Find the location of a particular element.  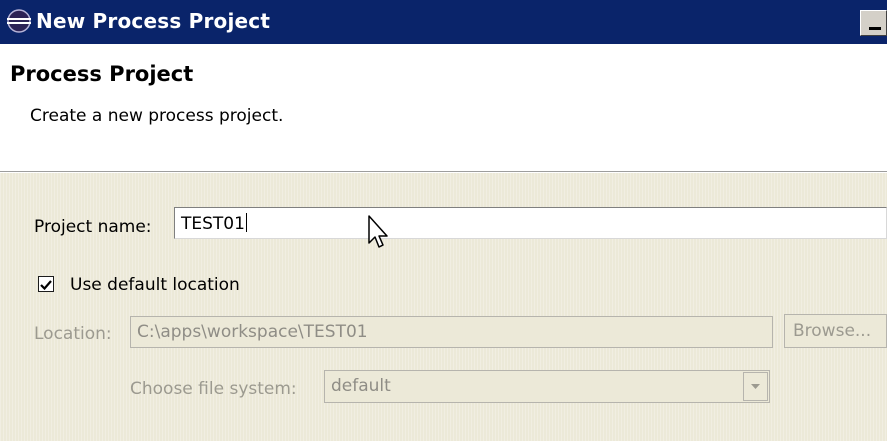

window-title: New Process Project is located at coordinates (153, 21).